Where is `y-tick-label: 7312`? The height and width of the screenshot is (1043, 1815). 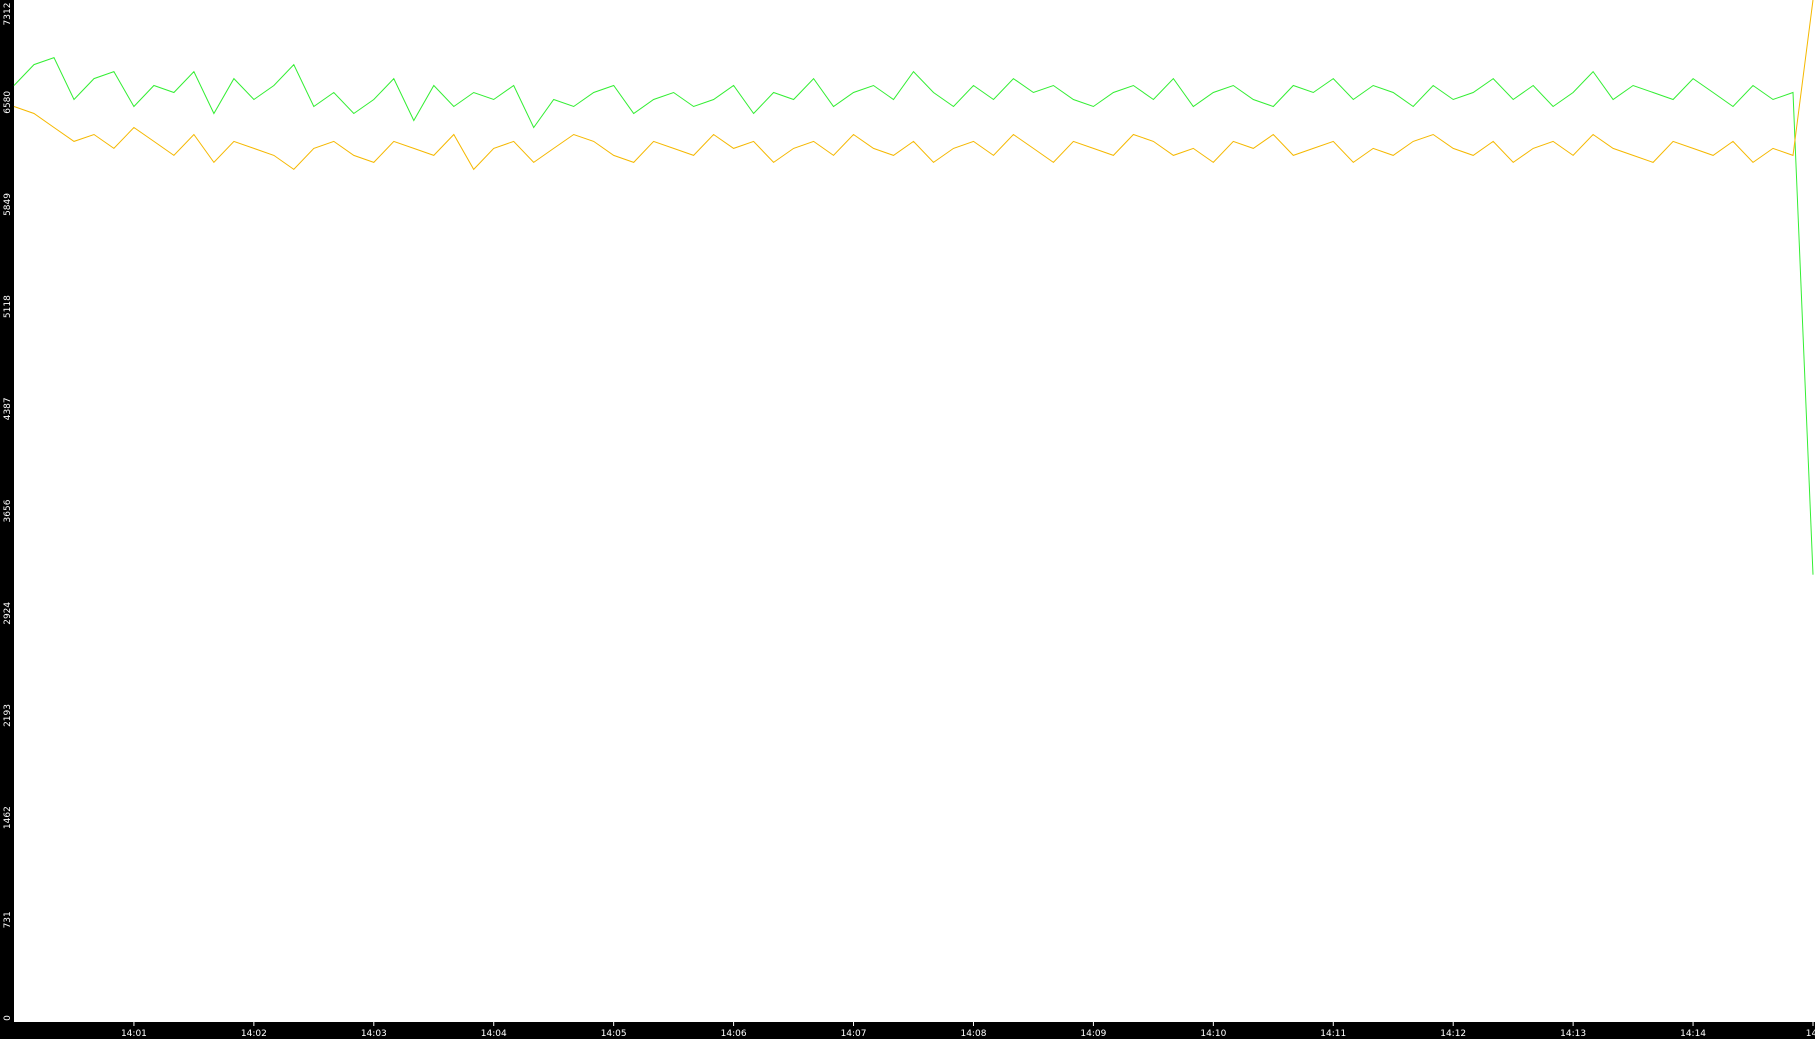 y-tick-label: 7312 is located at coordinates (8, 14).